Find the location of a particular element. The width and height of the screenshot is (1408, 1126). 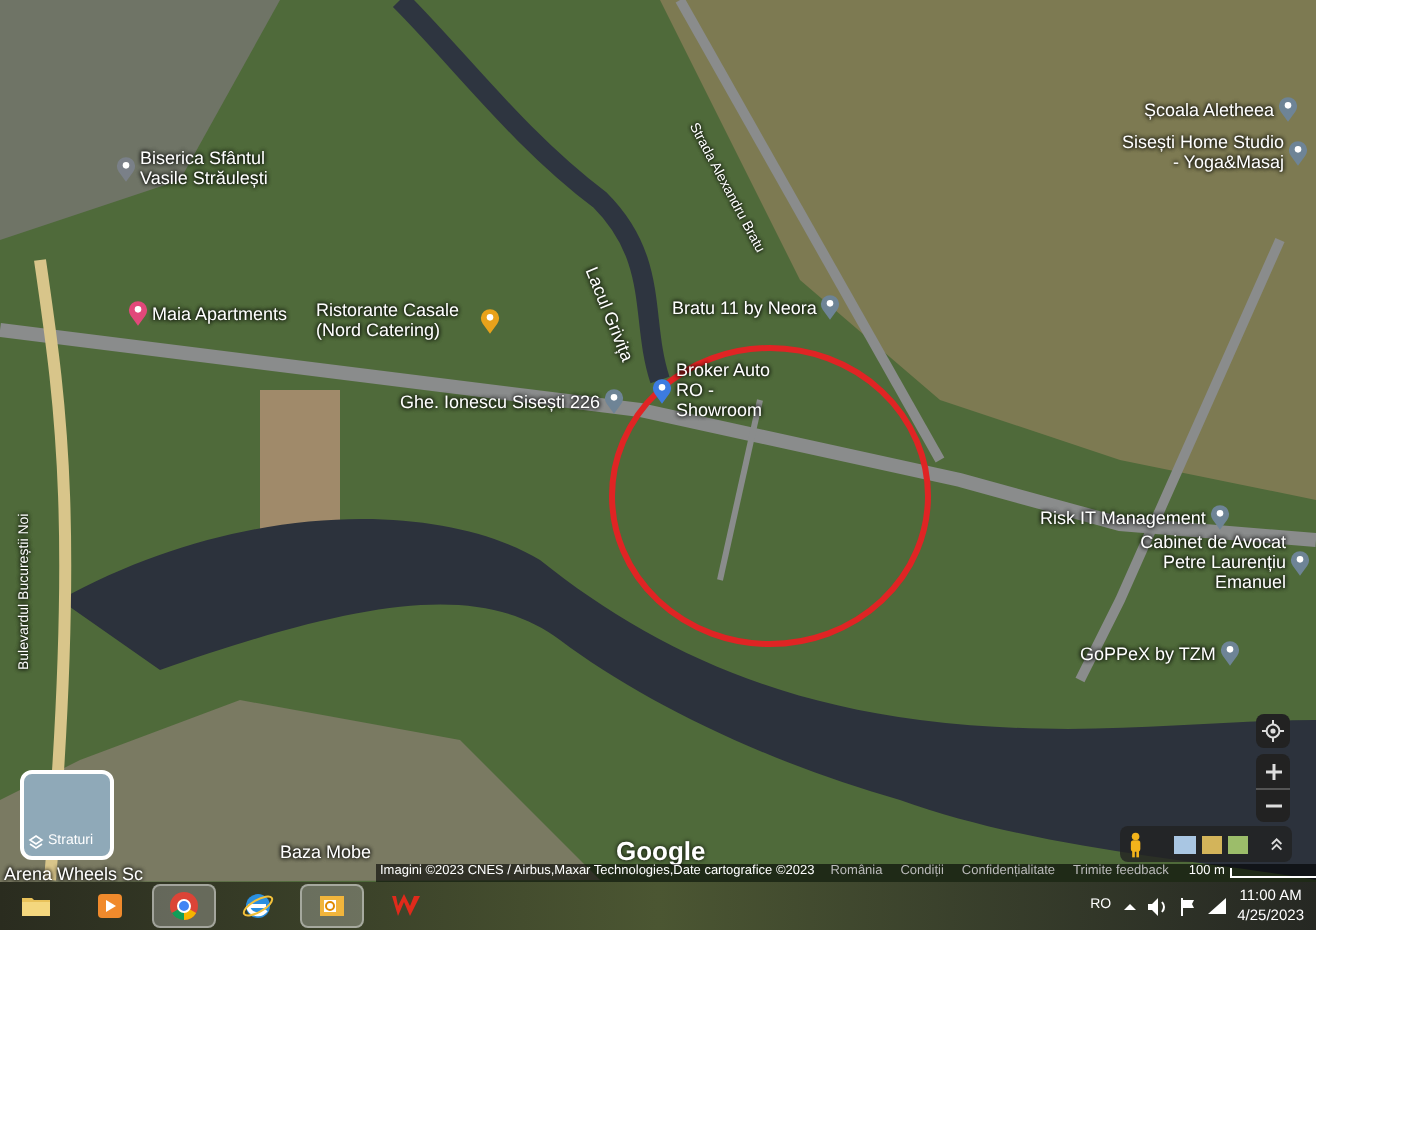

location-target-icon is located at coordinates (1273, 731).